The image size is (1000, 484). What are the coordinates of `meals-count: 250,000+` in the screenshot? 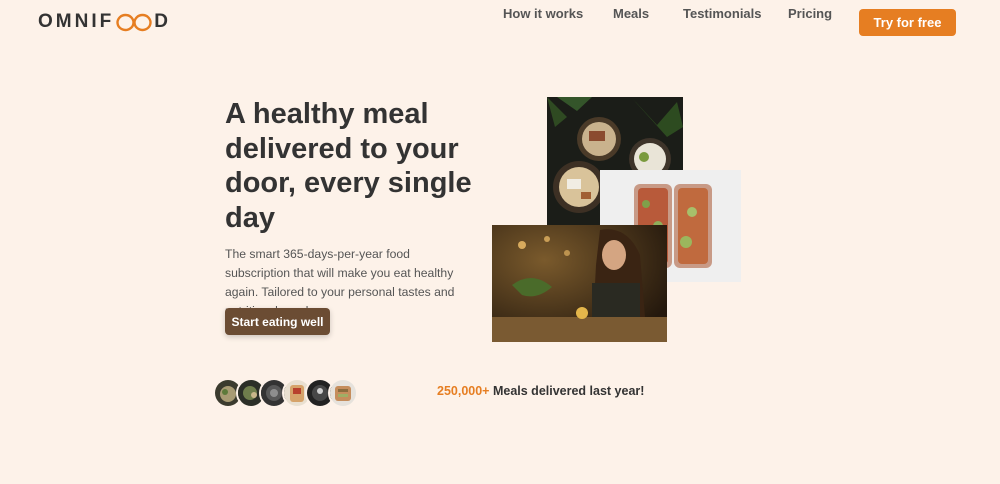 It's located at (463, 391).